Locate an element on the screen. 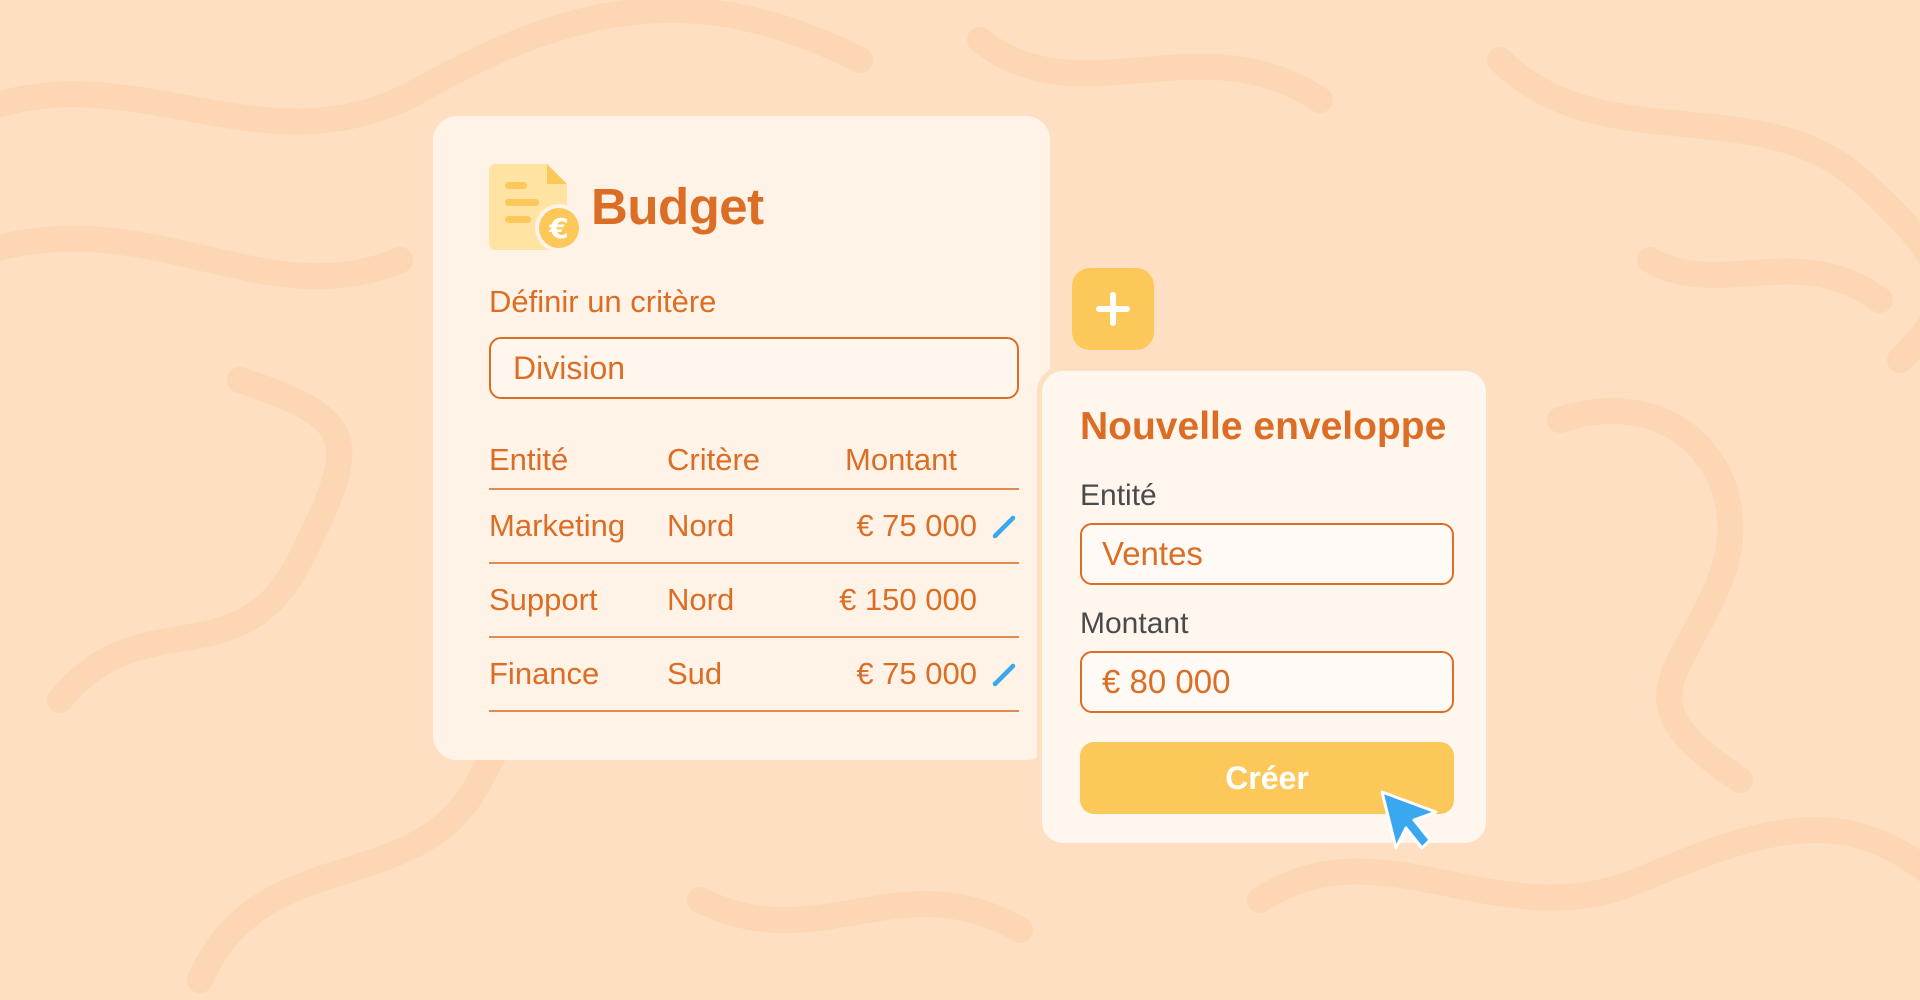 The height and width of the screenshot is (1000, 1920). row-entity: Marketing is located at coordinates (557, 525).